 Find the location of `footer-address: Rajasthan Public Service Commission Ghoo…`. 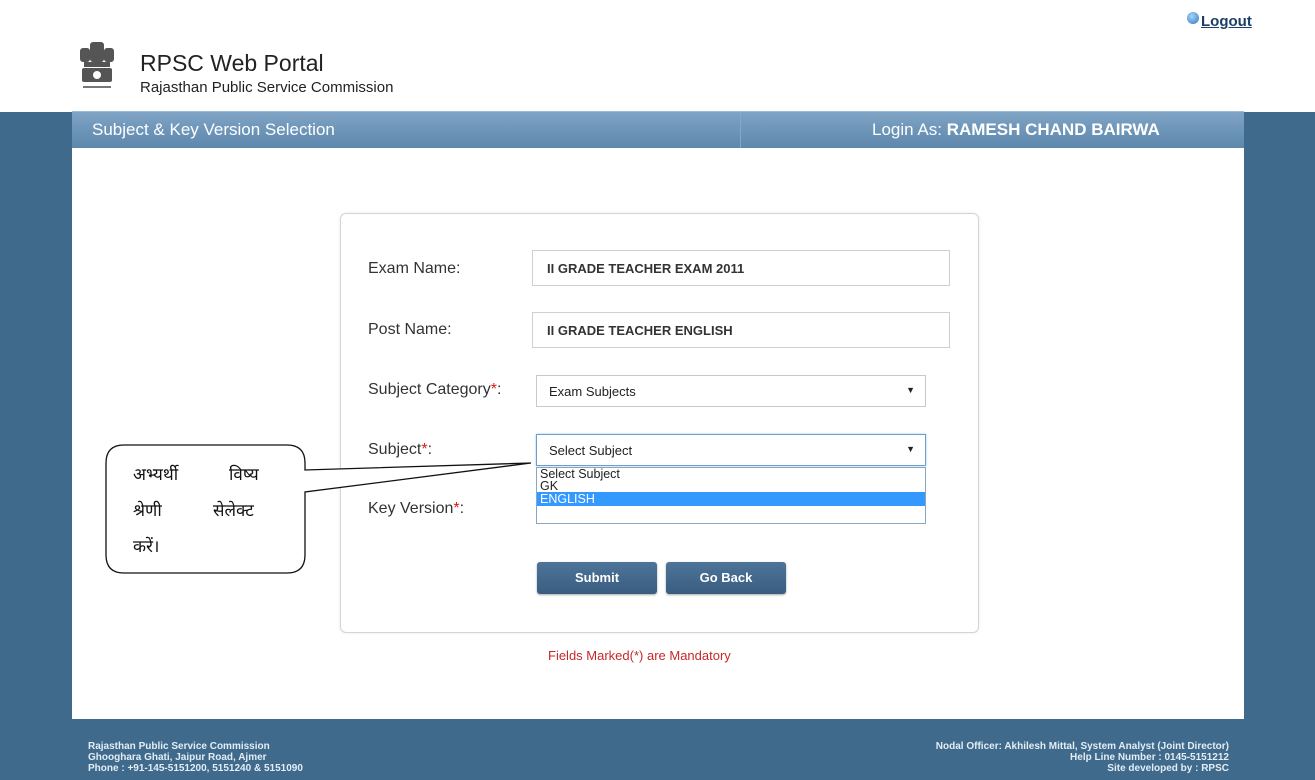

footer-address: Rajasthan Public Service Commission Ghoo… is located at coordinates (195, 757).